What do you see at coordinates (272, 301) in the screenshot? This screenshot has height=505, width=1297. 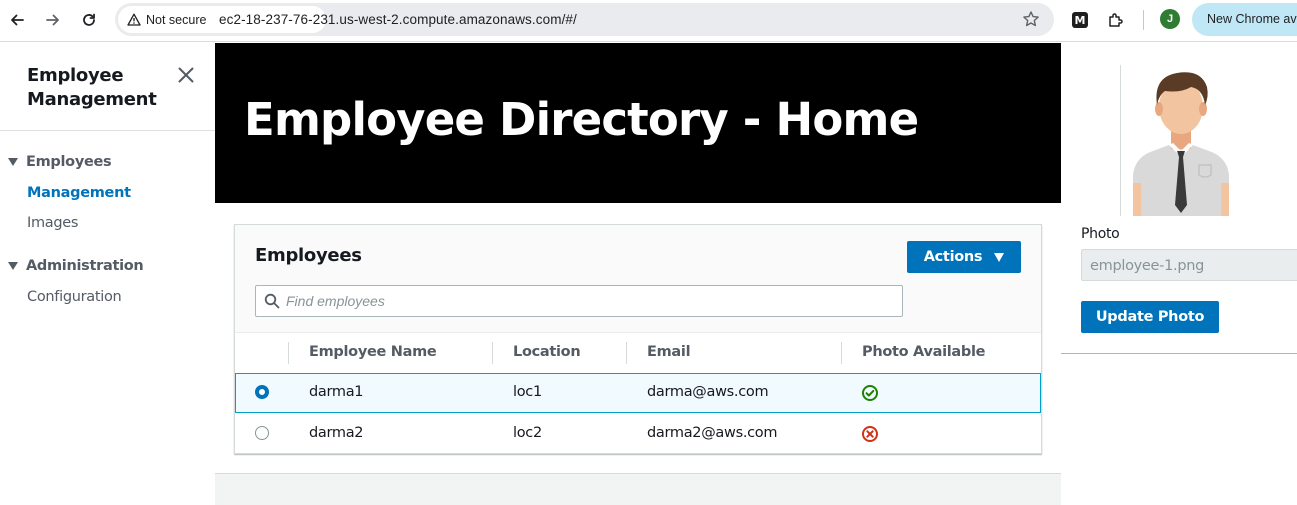 I see `search-icon` at bounding box center [272, 301].